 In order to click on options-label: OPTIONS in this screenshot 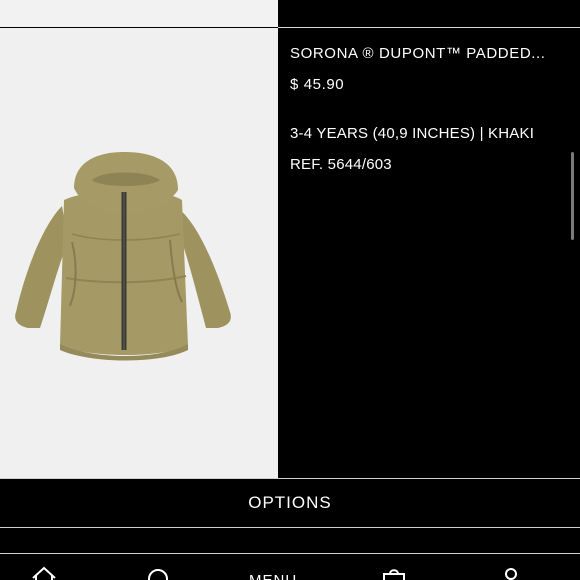, I will do `click(290, 502)`.